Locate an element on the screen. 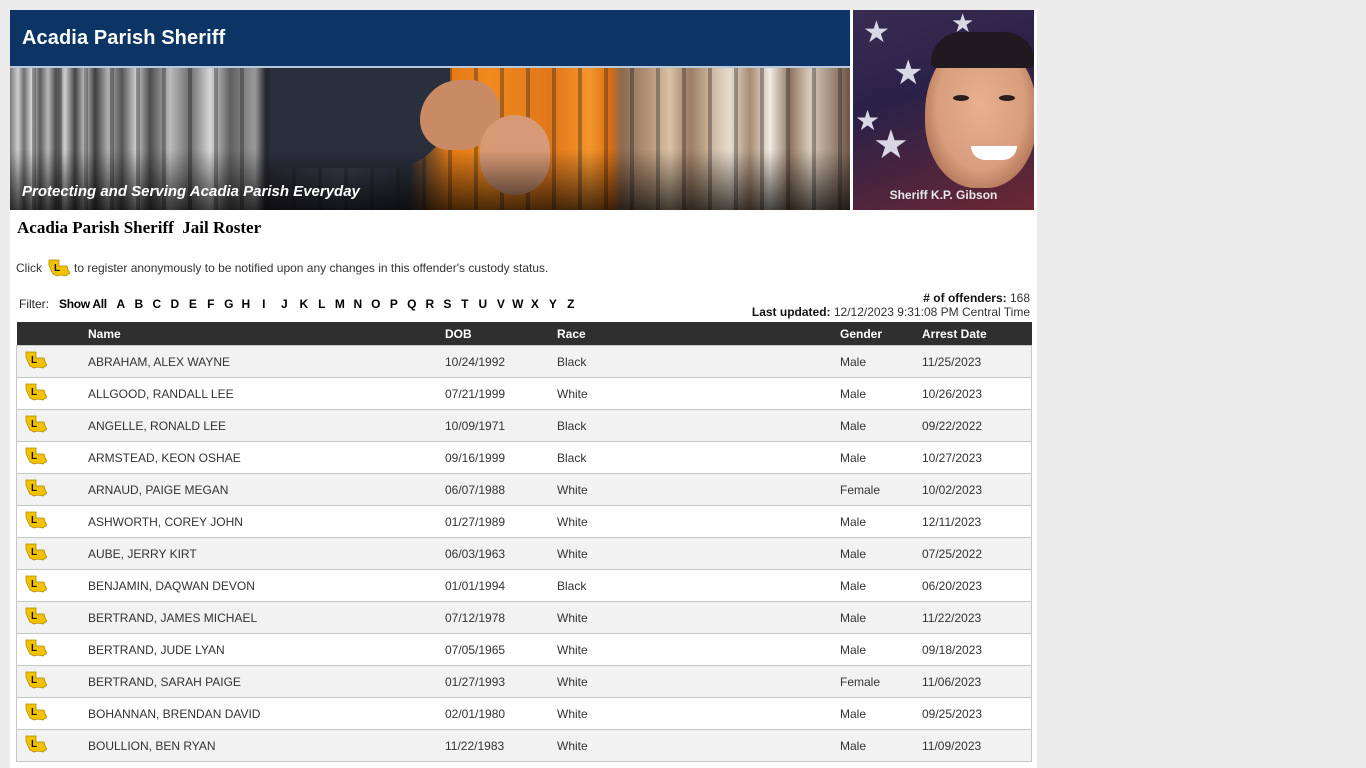 This screenshot has width=1366, height=768. offender-name: BERTRAND, JAMES MICHAEL is located at coordinates (263, 617).